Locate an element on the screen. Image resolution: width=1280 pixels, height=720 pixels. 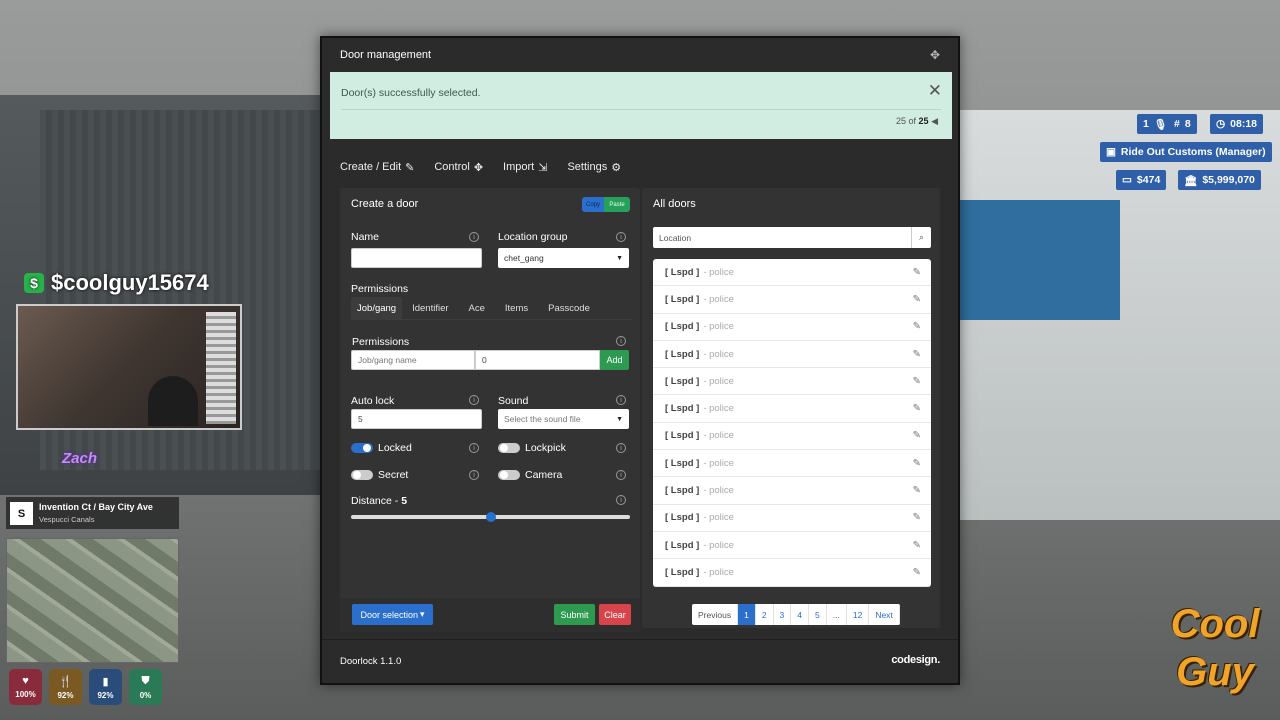
locked-label: Locked is located at coordinates (395, 448).